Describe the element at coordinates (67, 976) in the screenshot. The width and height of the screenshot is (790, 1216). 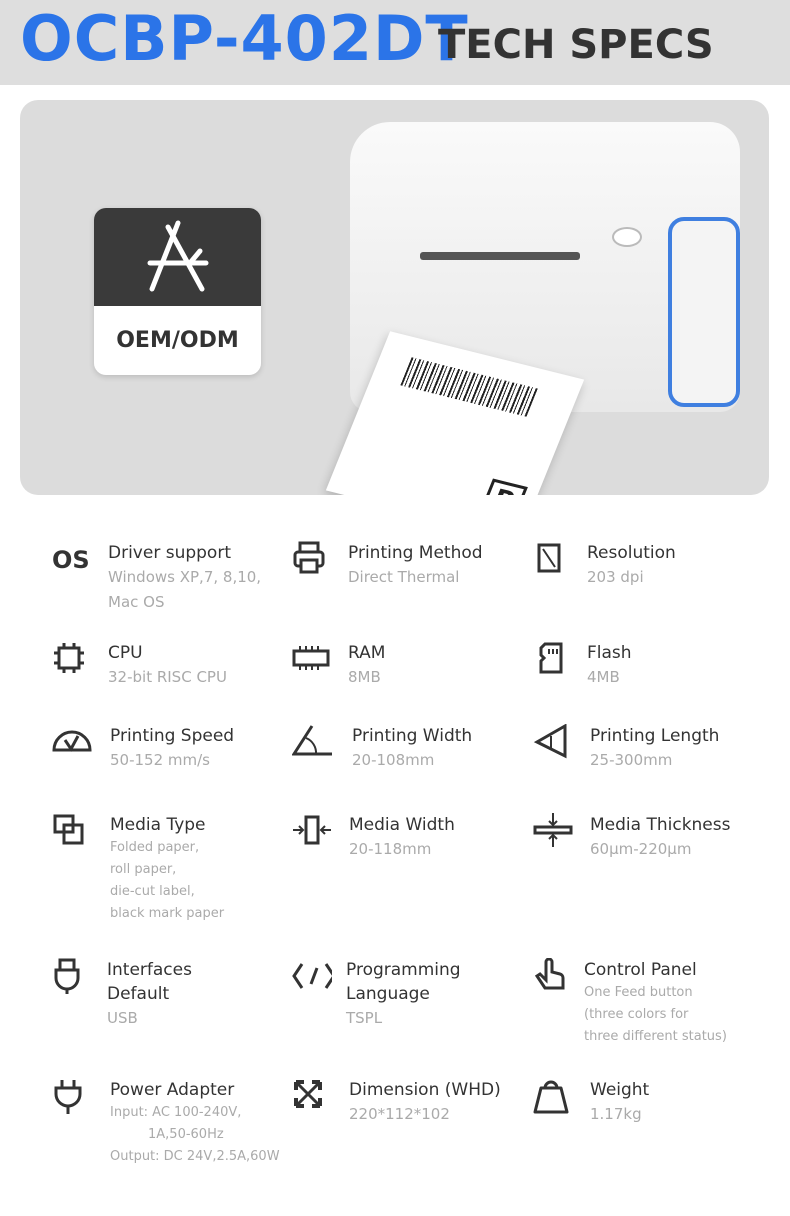
I see `usb-icon` at that location.